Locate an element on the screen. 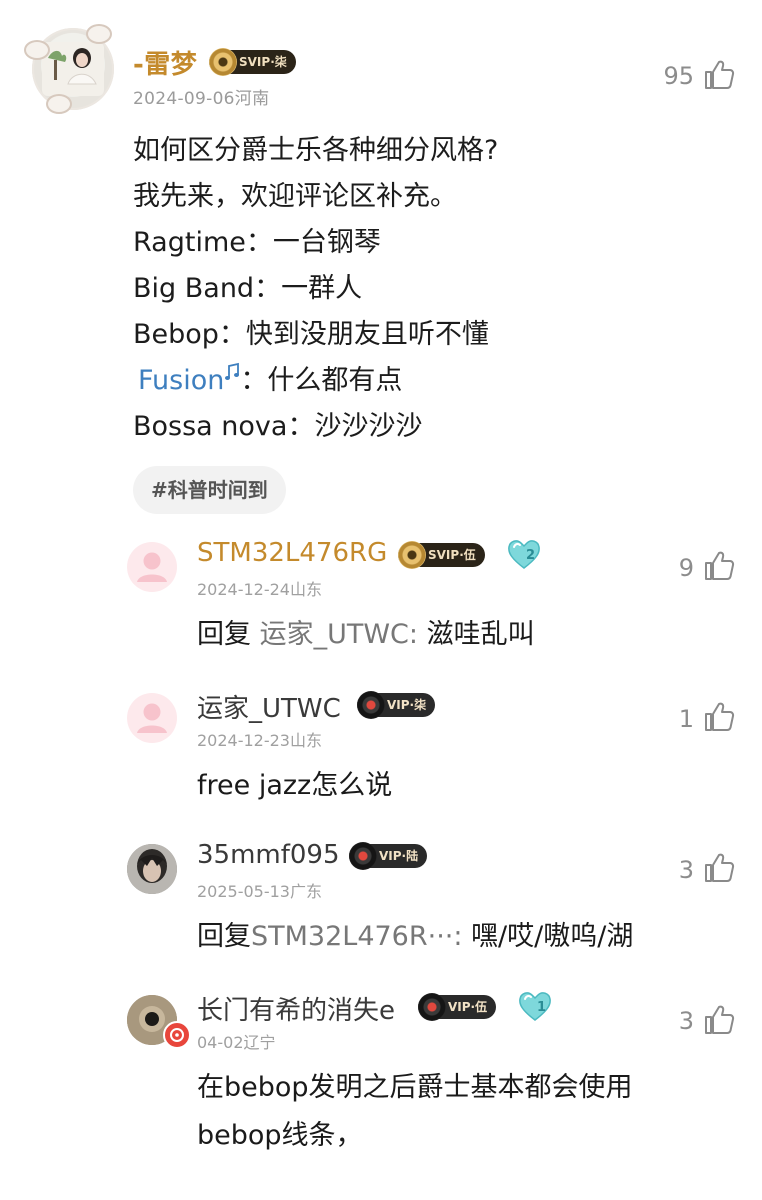  user-name: -雷梦 is located at coordinates (165, 62).